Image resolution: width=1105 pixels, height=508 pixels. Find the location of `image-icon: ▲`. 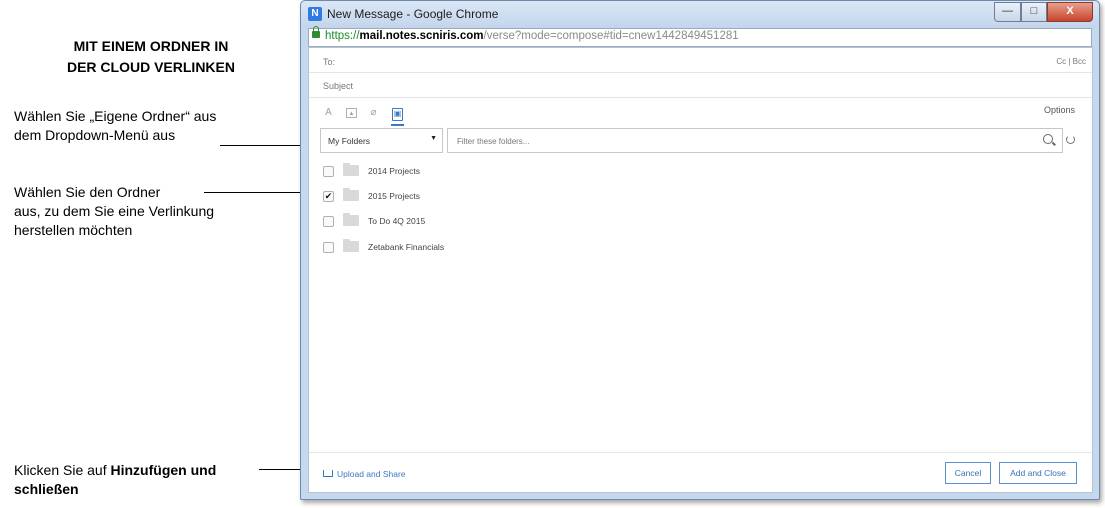

image-icon: ▲ is located at coordinates (351, 113).